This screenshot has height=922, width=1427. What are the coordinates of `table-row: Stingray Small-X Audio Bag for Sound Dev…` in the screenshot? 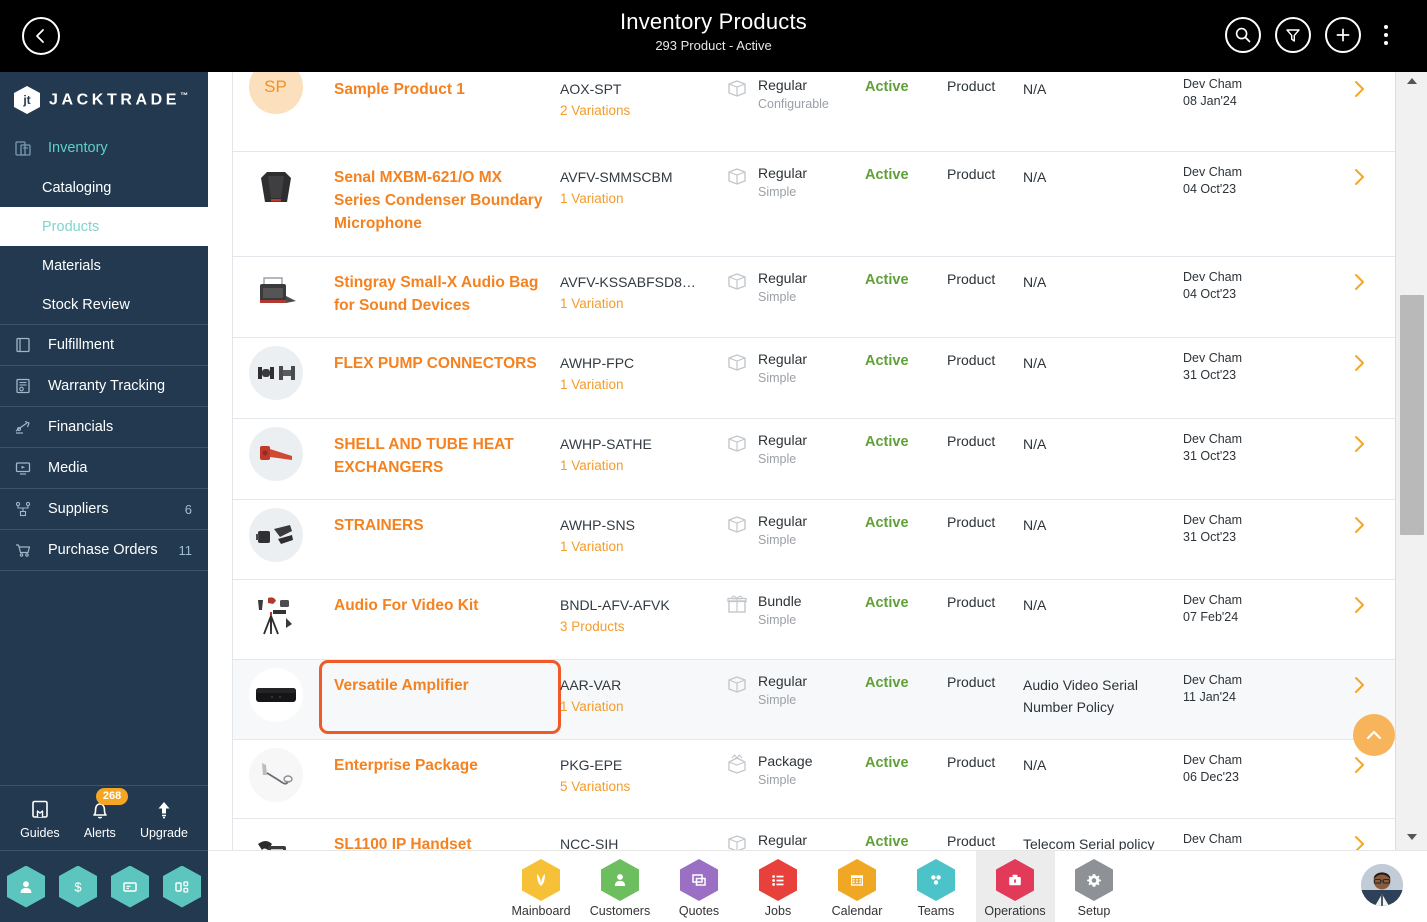 It's located at (814, 297).